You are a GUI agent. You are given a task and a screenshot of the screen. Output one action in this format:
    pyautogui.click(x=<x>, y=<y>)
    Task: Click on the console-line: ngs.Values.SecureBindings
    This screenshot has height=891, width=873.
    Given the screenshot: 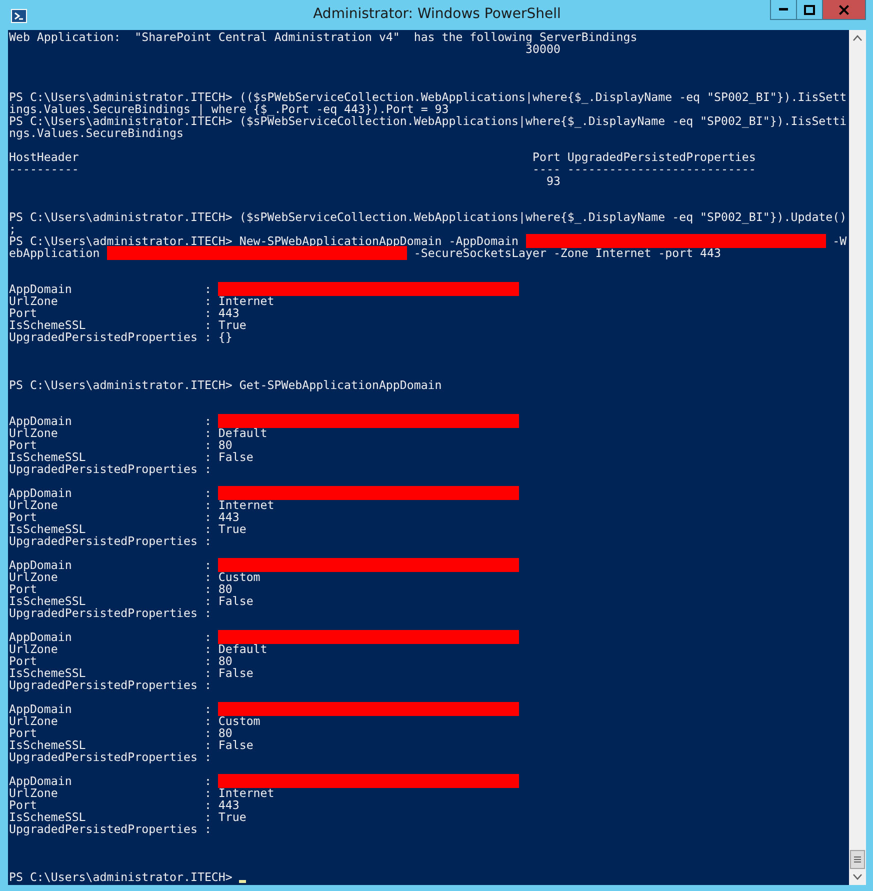 What is the action you would take?
    pyautogui.click(x=96, y=133)
    